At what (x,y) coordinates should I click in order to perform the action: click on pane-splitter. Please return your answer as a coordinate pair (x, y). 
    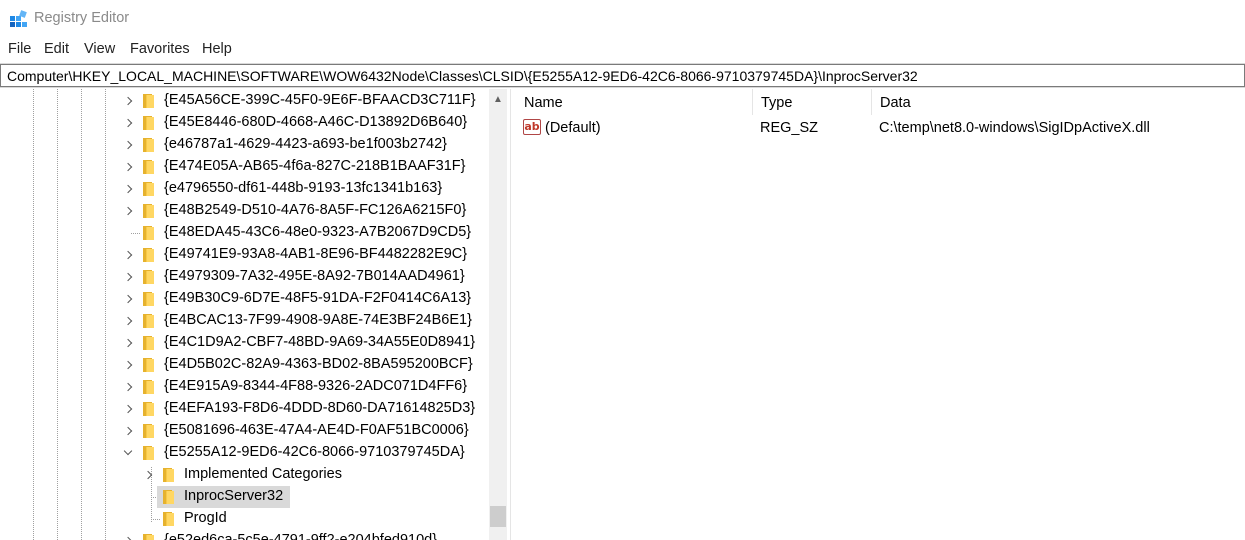
    Looking at the image, I should click on (512, 314).